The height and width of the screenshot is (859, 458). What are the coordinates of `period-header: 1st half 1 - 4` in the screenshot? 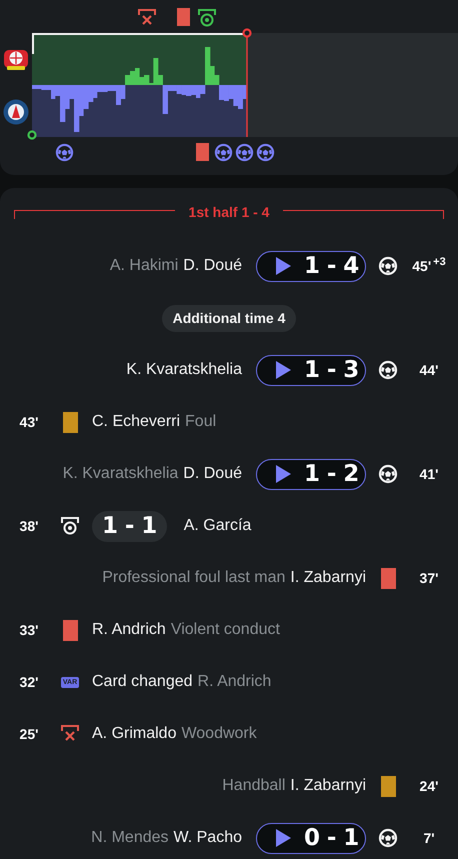 It's located at (229, 212).